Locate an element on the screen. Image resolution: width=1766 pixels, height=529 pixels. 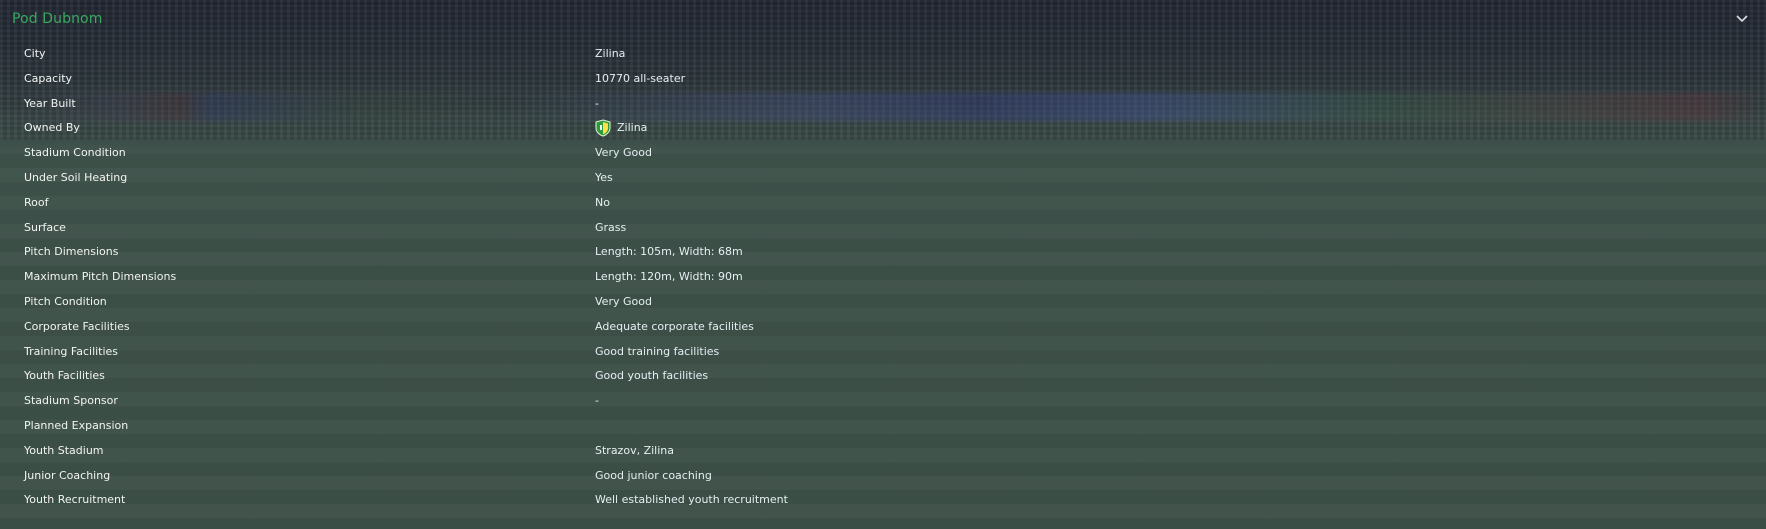
detail-label: Year Built is located at coordinates (50, 103).